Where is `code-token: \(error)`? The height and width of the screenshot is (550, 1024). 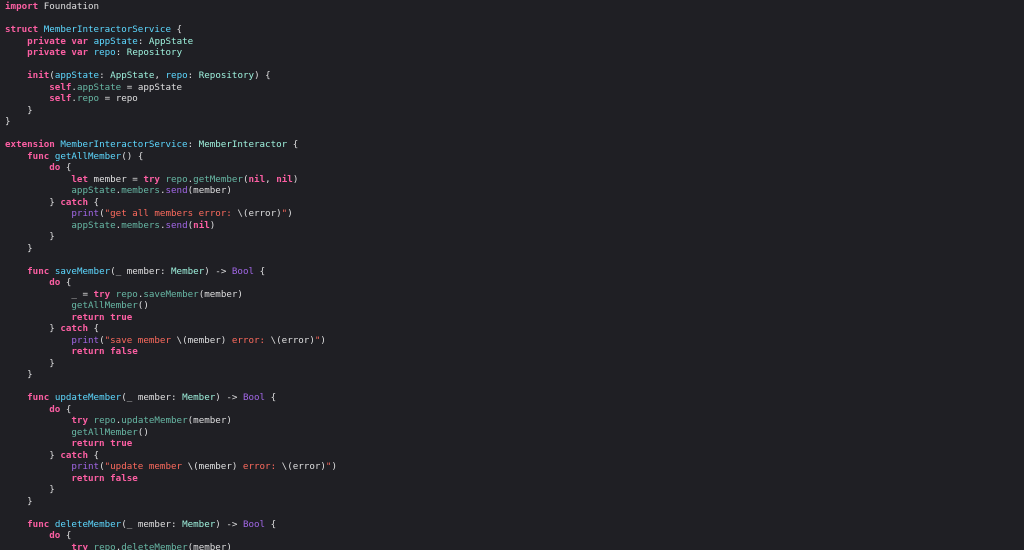 code-token: \(error) is located at coordinates (303, 466).